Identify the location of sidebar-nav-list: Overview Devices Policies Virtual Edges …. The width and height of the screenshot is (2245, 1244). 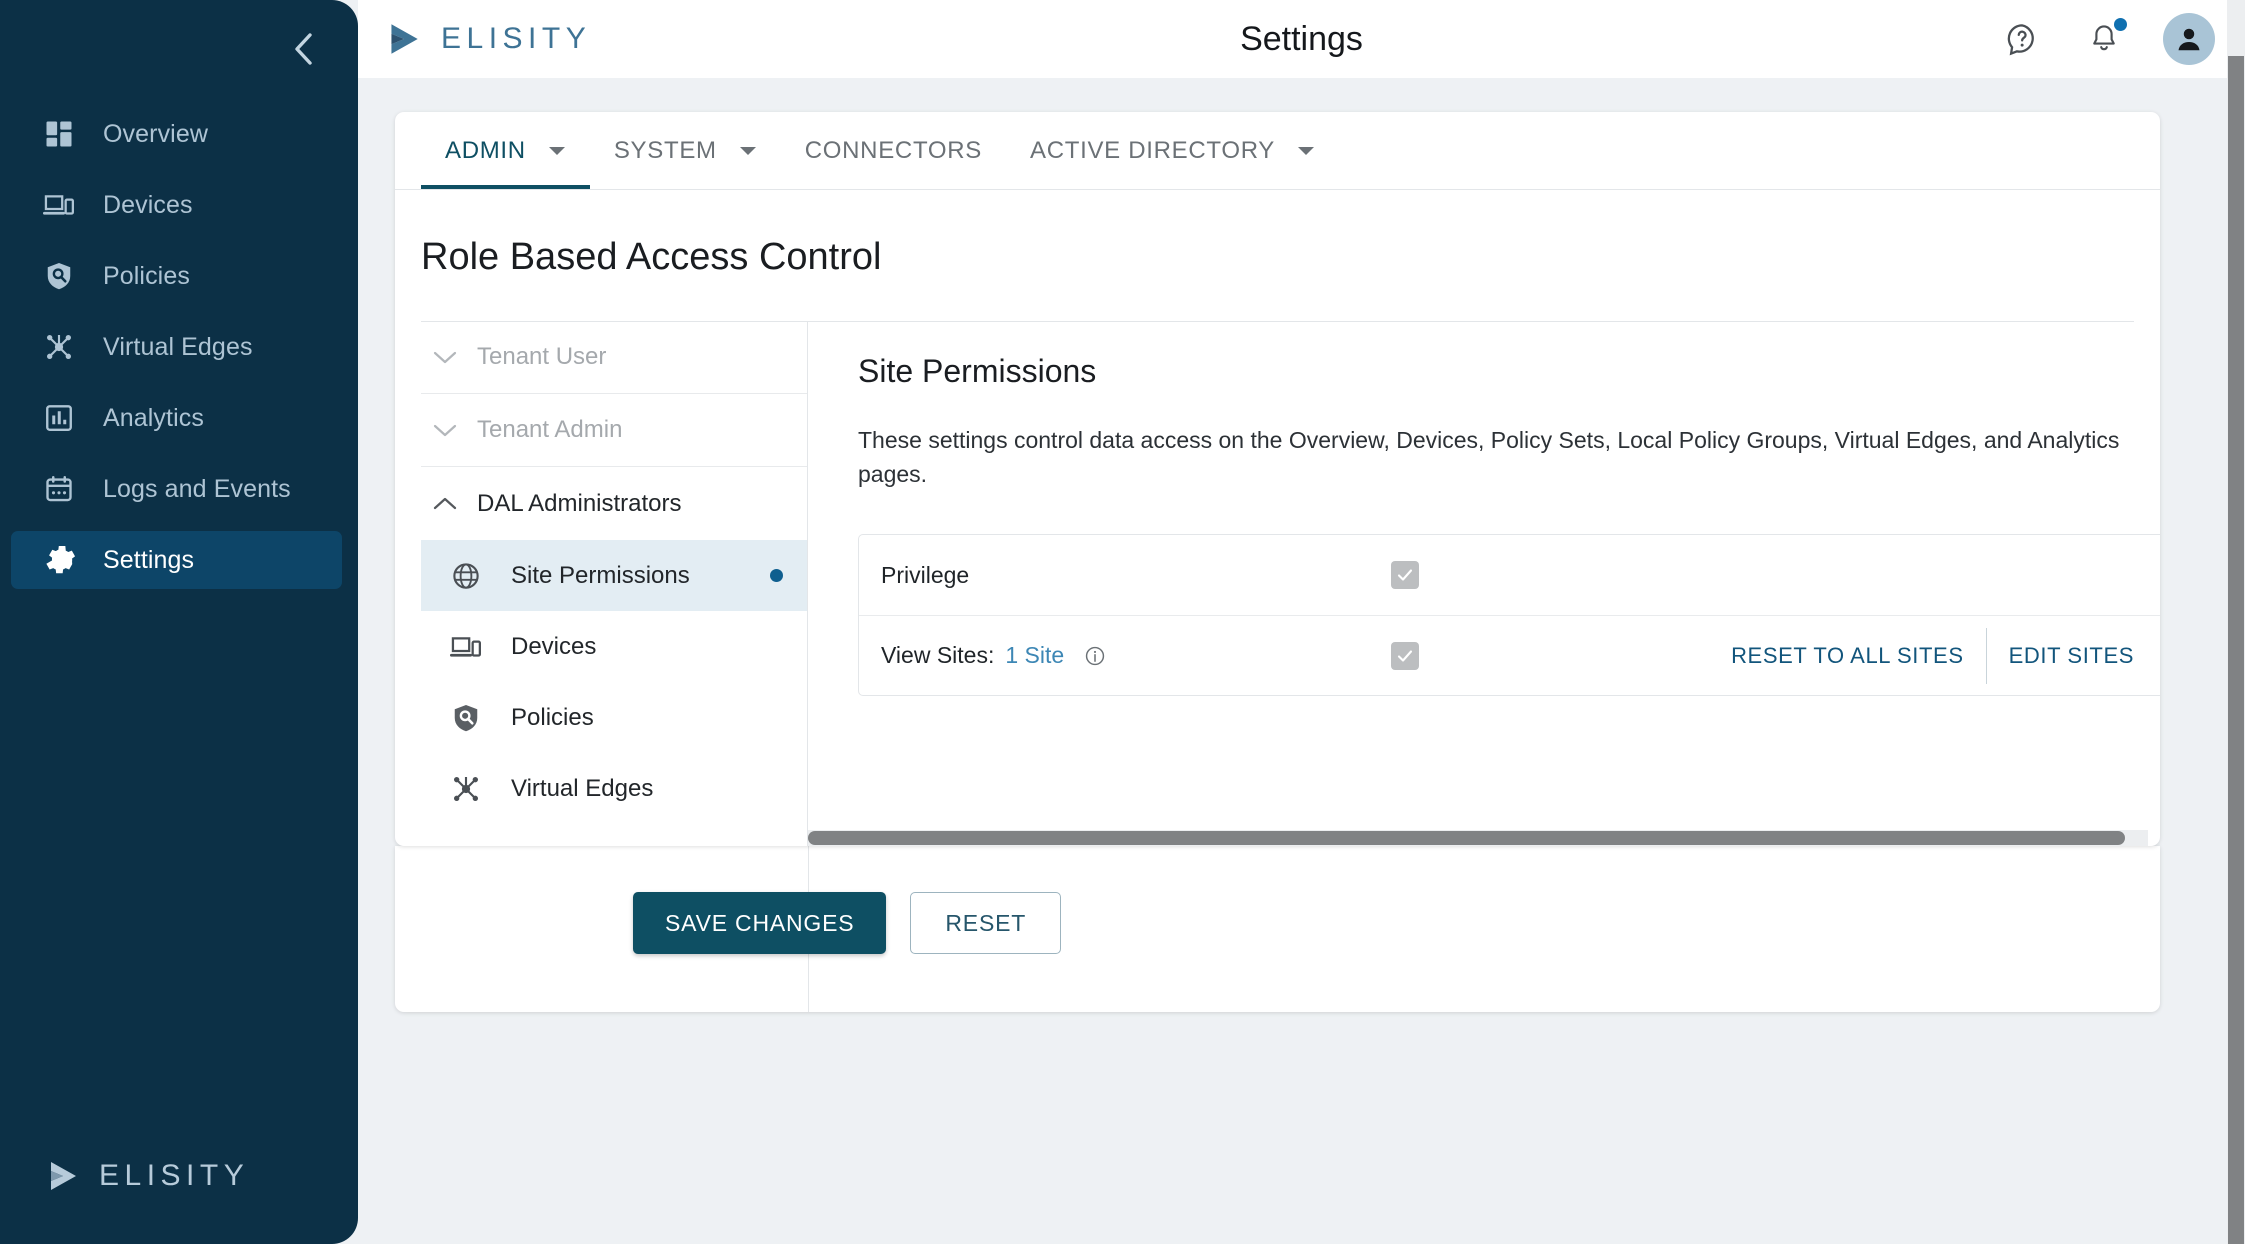
(179, 353).